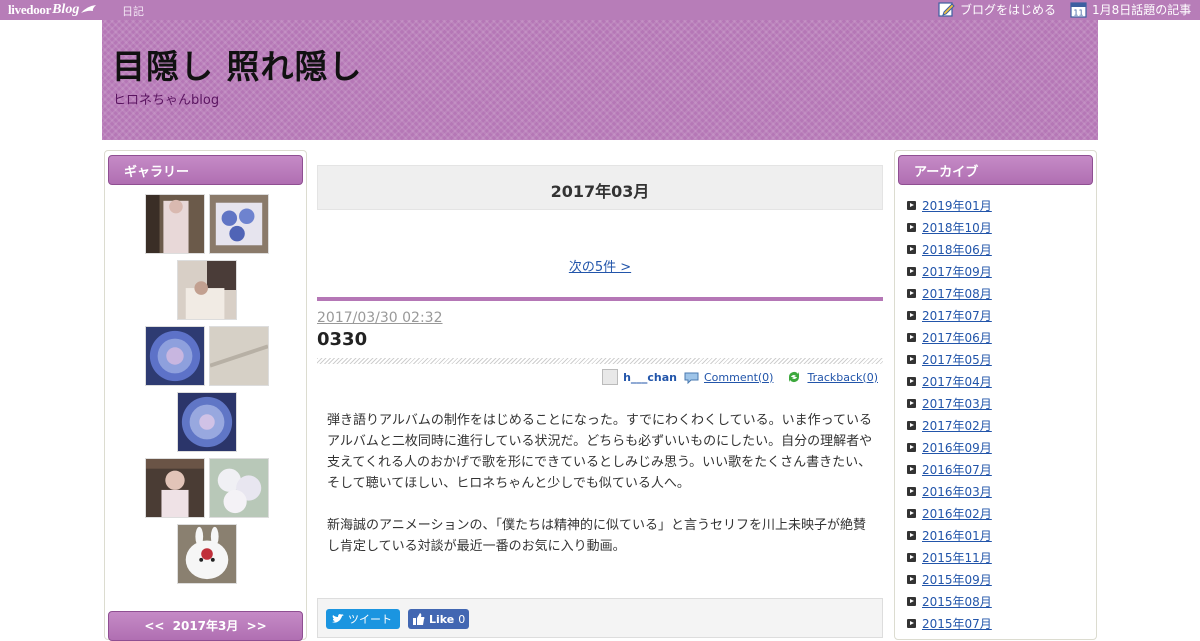 This screenshot has height=641, width=1200. Describe the element at coordinates (1078, 13) in the screenshot. I see `calendar-icon-day: 11` at that location.